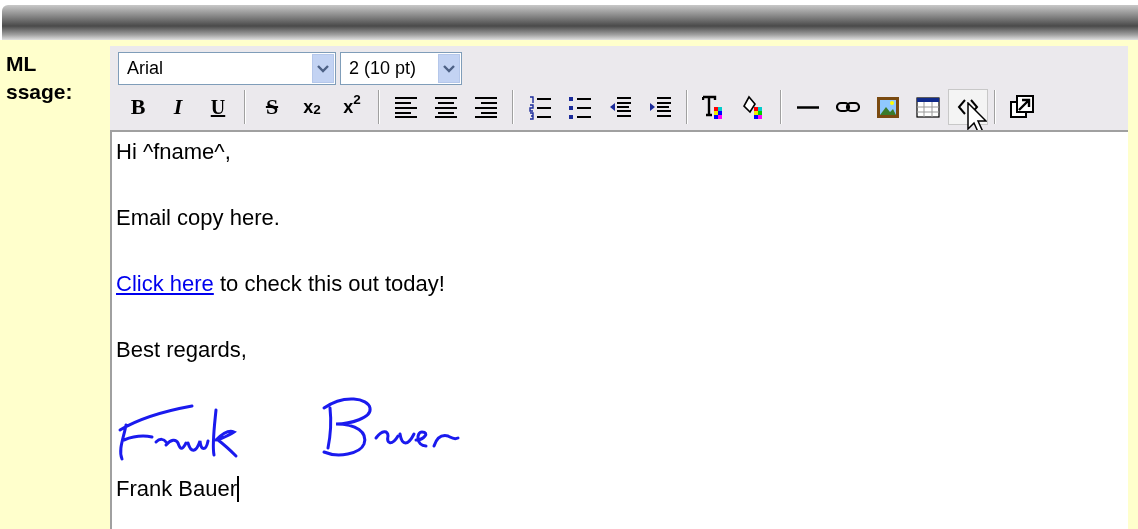  Describe the element at coordinates (165, 283) in the screenshot. I see `link: Click here` at that location.